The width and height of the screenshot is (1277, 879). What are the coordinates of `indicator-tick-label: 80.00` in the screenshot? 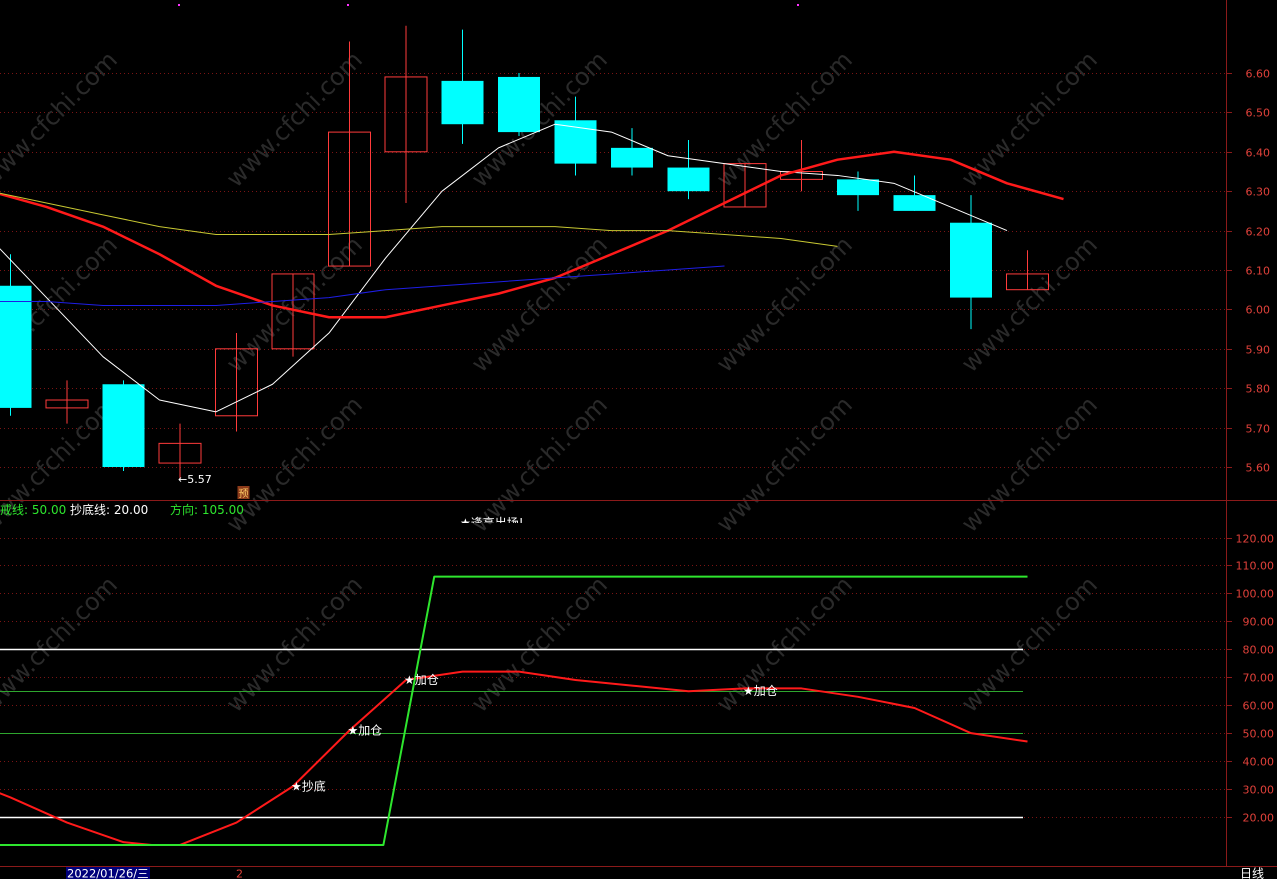 It's located at (1259, 650).